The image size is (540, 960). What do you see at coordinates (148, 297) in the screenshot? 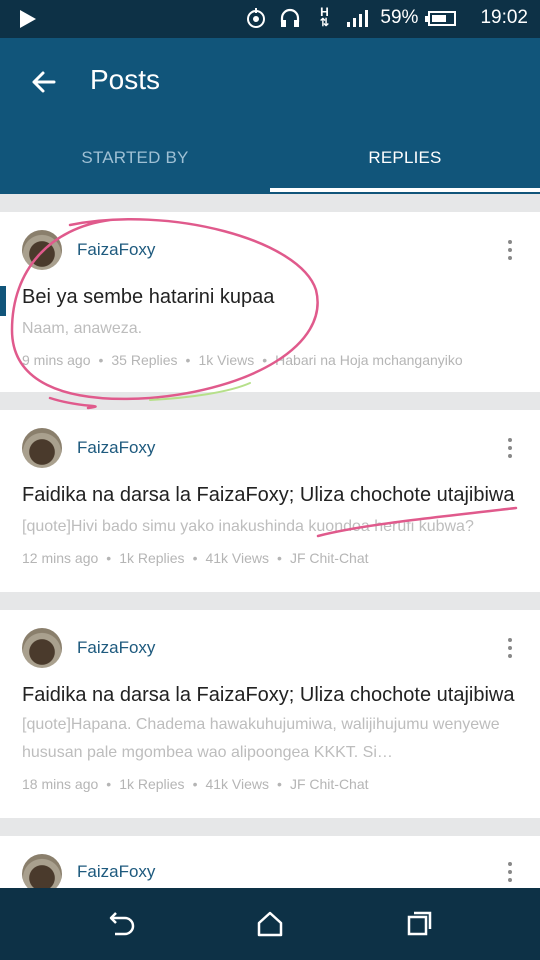
I see `post-title: Bei ya sembe hatarini kupaa` at bounding box center [148, 297].